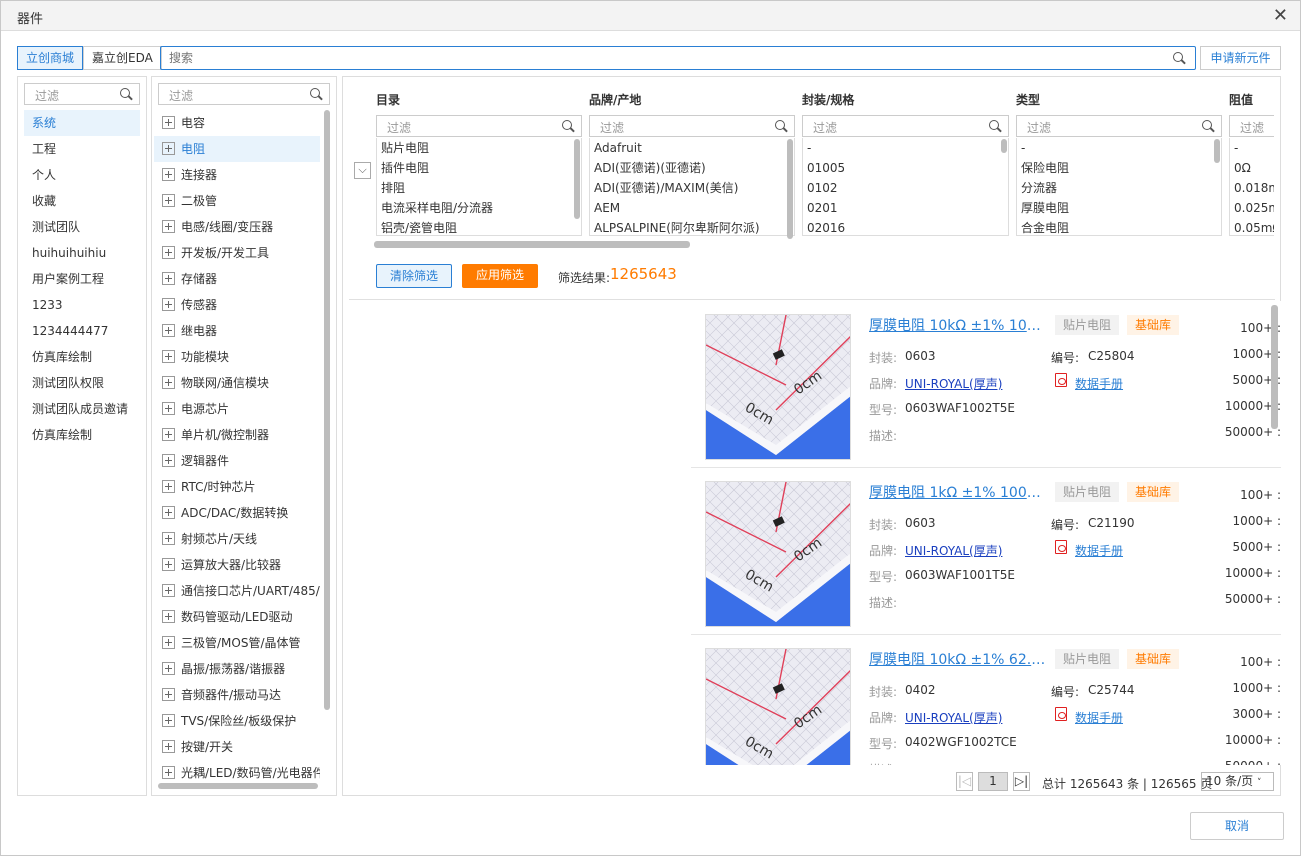 This screenshot has height=856, width=1301. I want to click on brand-scrollbar, so click(790, 189).